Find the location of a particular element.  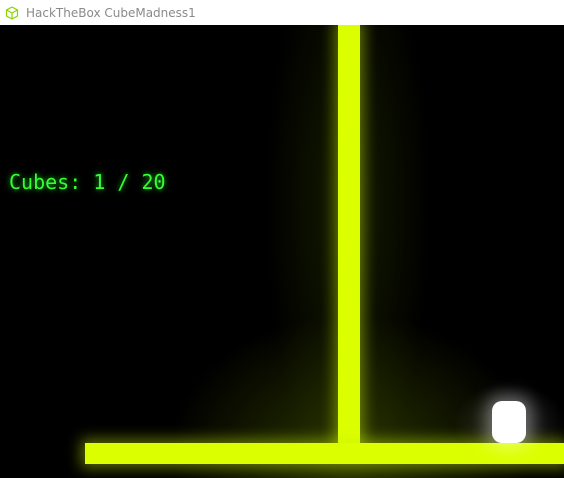

player-capsule is located at coordinates (509, 422).